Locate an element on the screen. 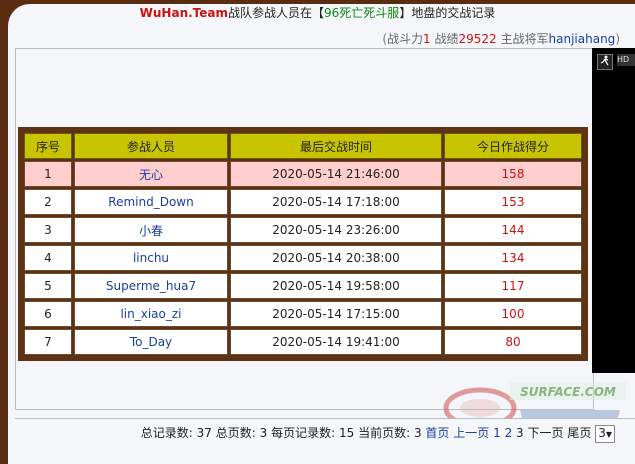 The height and width of the screenshot is (464, 635). player-icon is located at coordinates (605, 62).